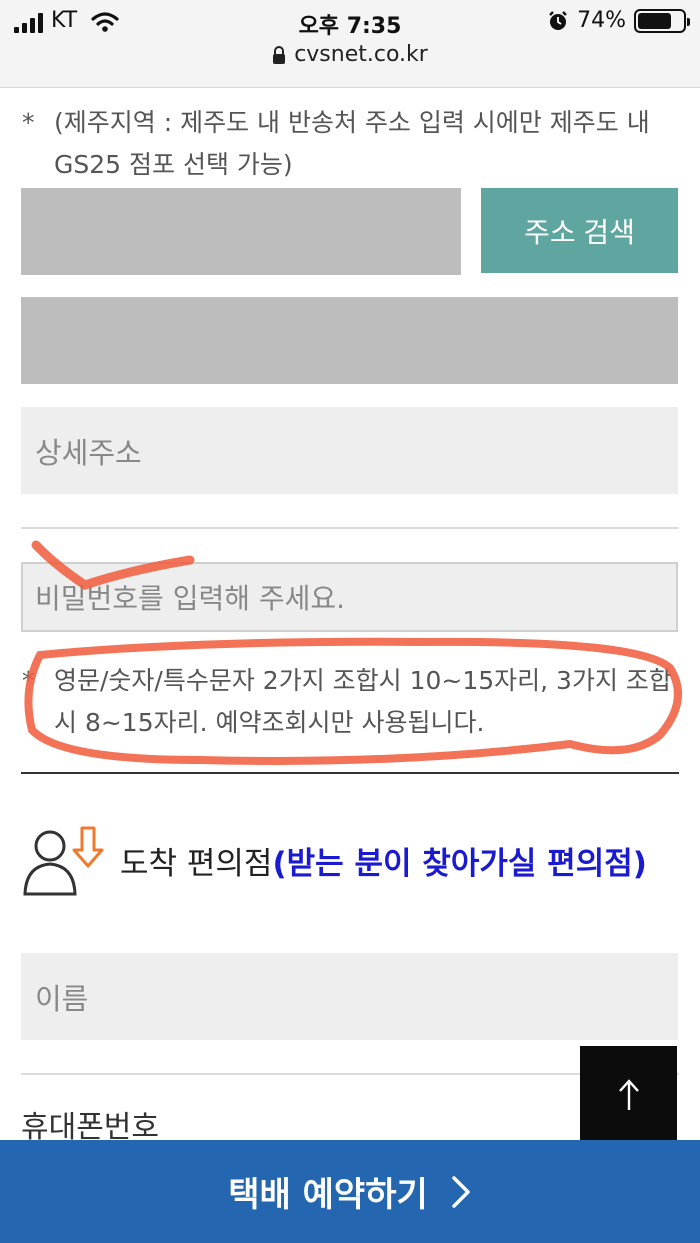 The height and width of the screenshot is (1243, 700). Describe the element at coordinates (461, 1191) in the screenshot. I see `chevron-right-icon` at that location.